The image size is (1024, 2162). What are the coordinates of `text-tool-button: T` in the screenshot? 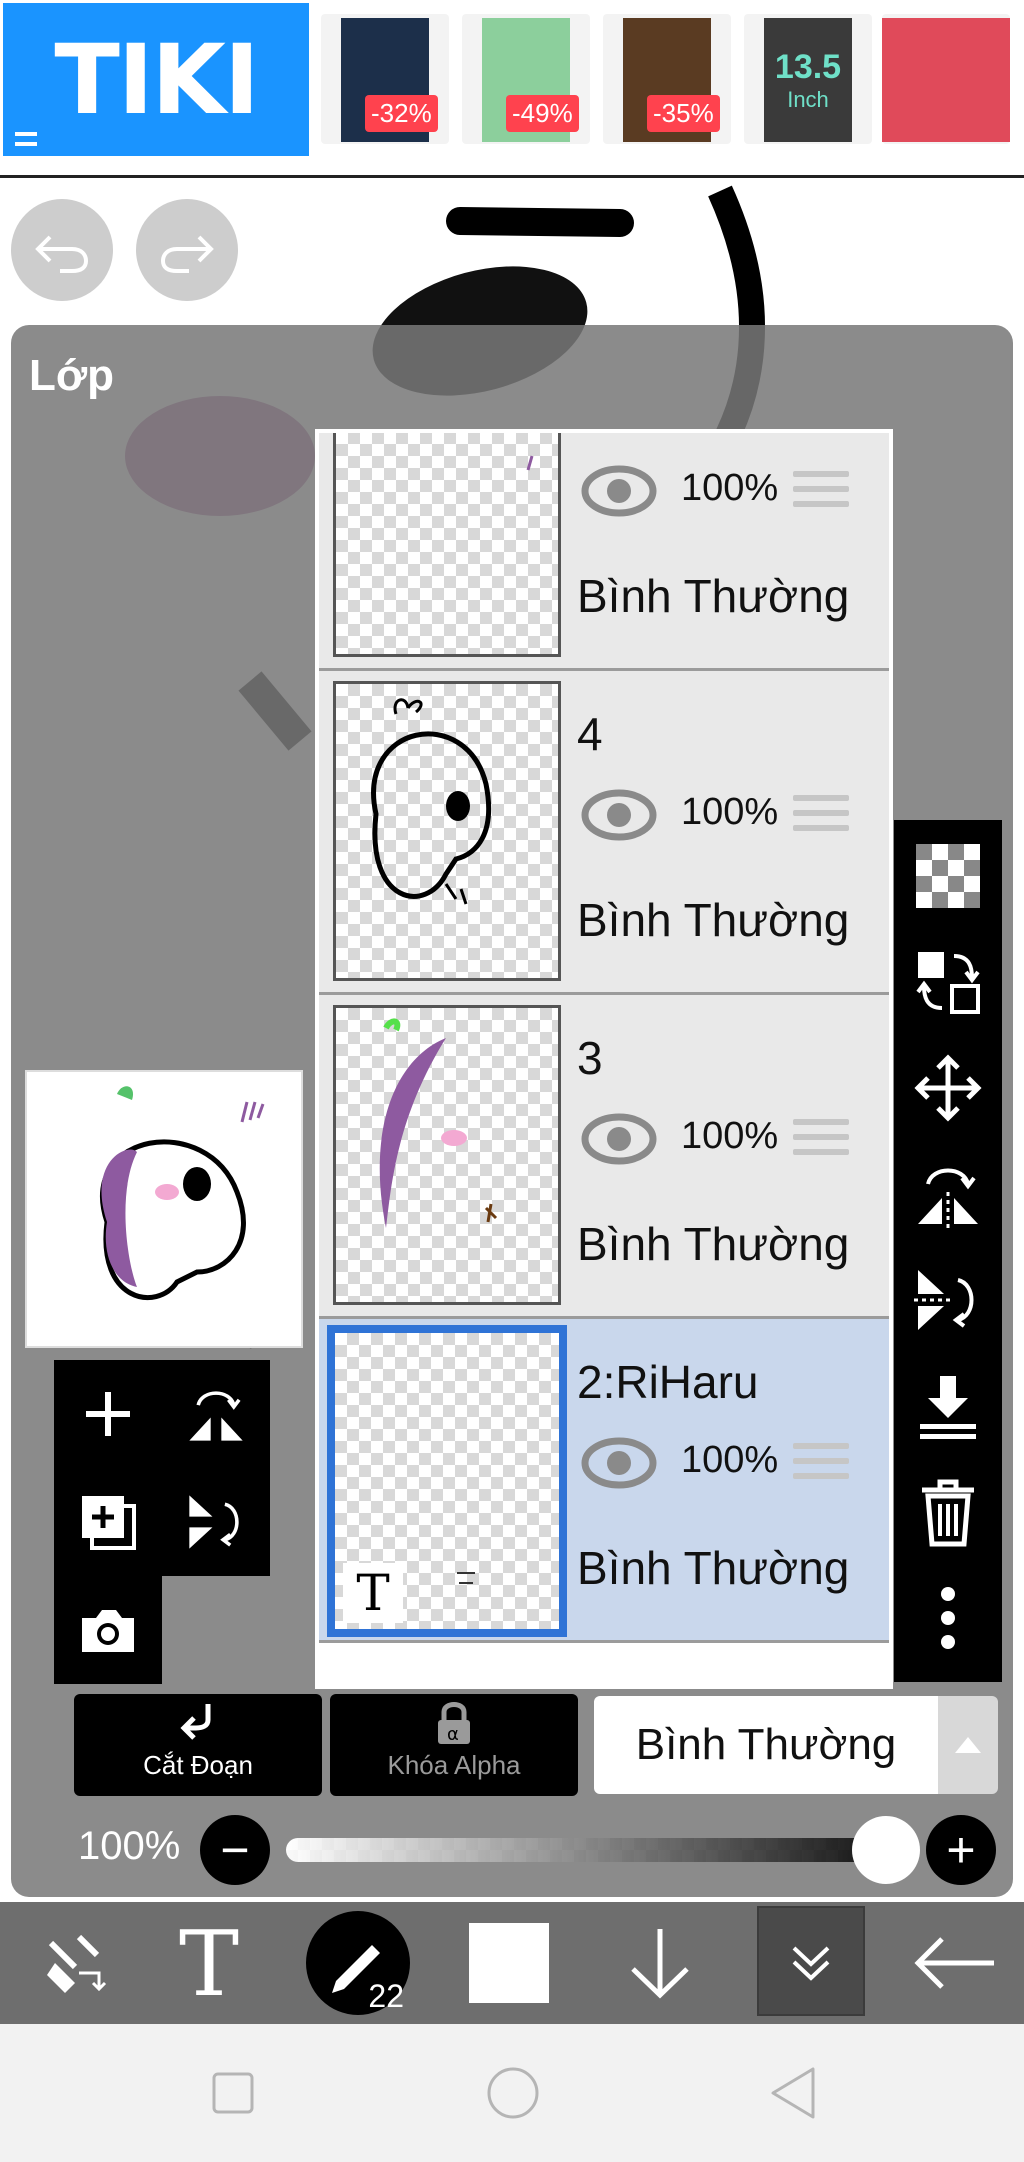 It's located at (211, 1963).